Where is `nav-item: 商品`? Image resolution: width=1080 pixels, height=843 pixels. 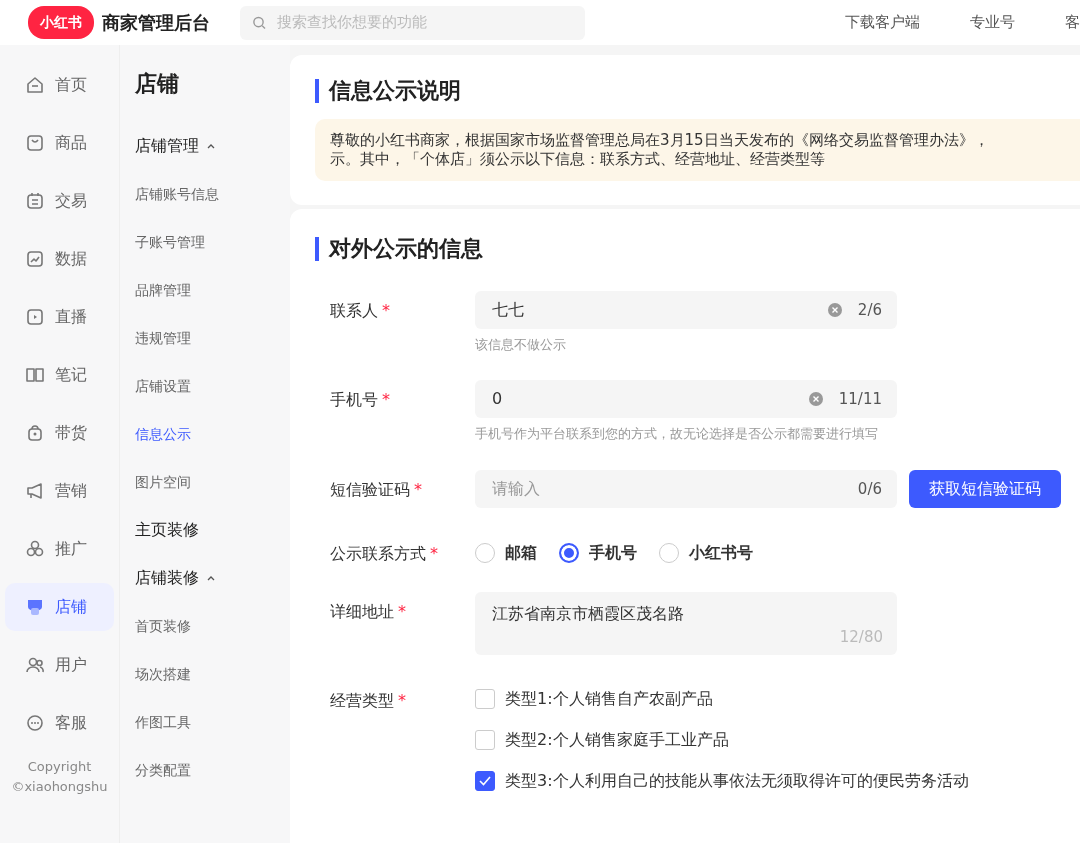 nav-item: 商品 is located at coordinates (59, 143).